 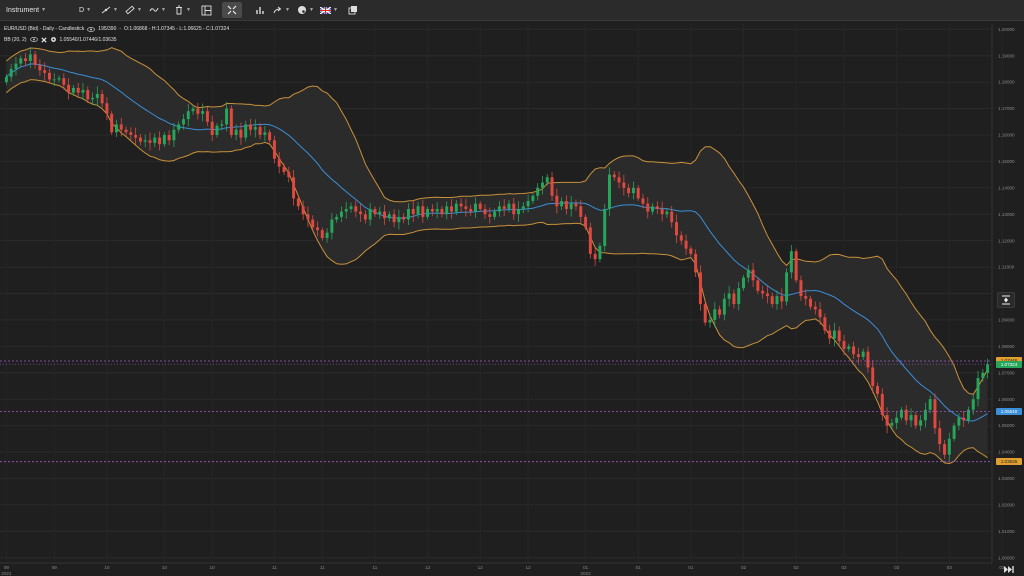 I want to click on fit-vertical-icon, so click(x=1006, y=300).